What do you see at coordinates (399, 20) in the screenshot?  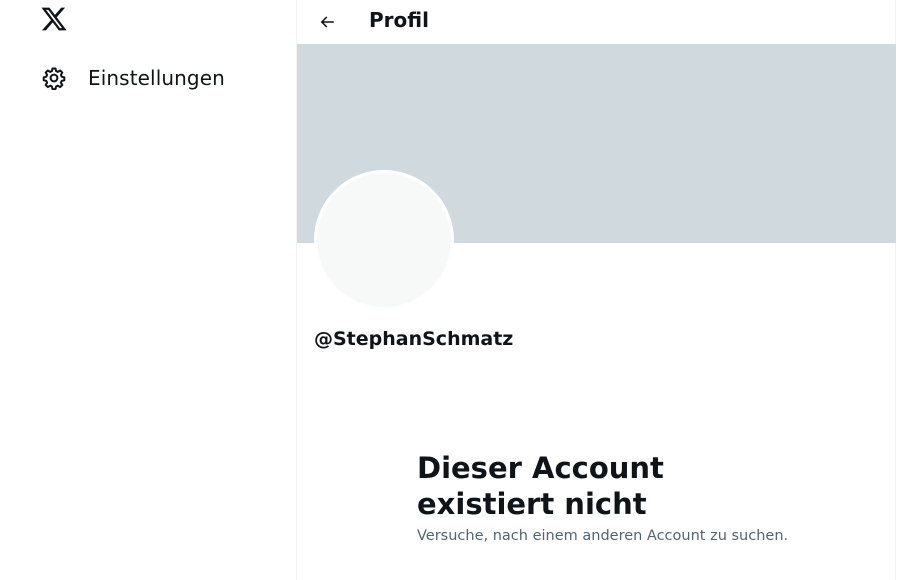 I see `page-title: Profil` at bounding box center [399, 20].